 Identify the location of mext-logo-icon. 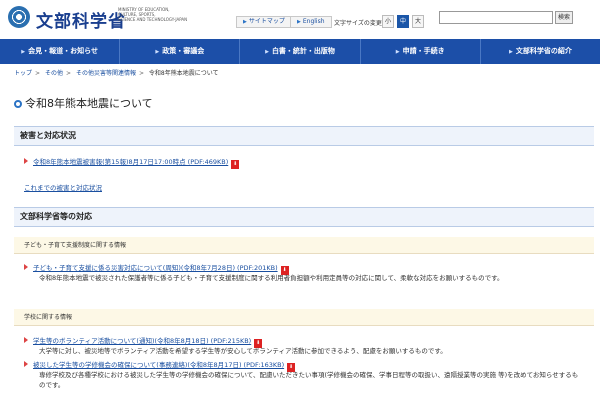
(19, 17).